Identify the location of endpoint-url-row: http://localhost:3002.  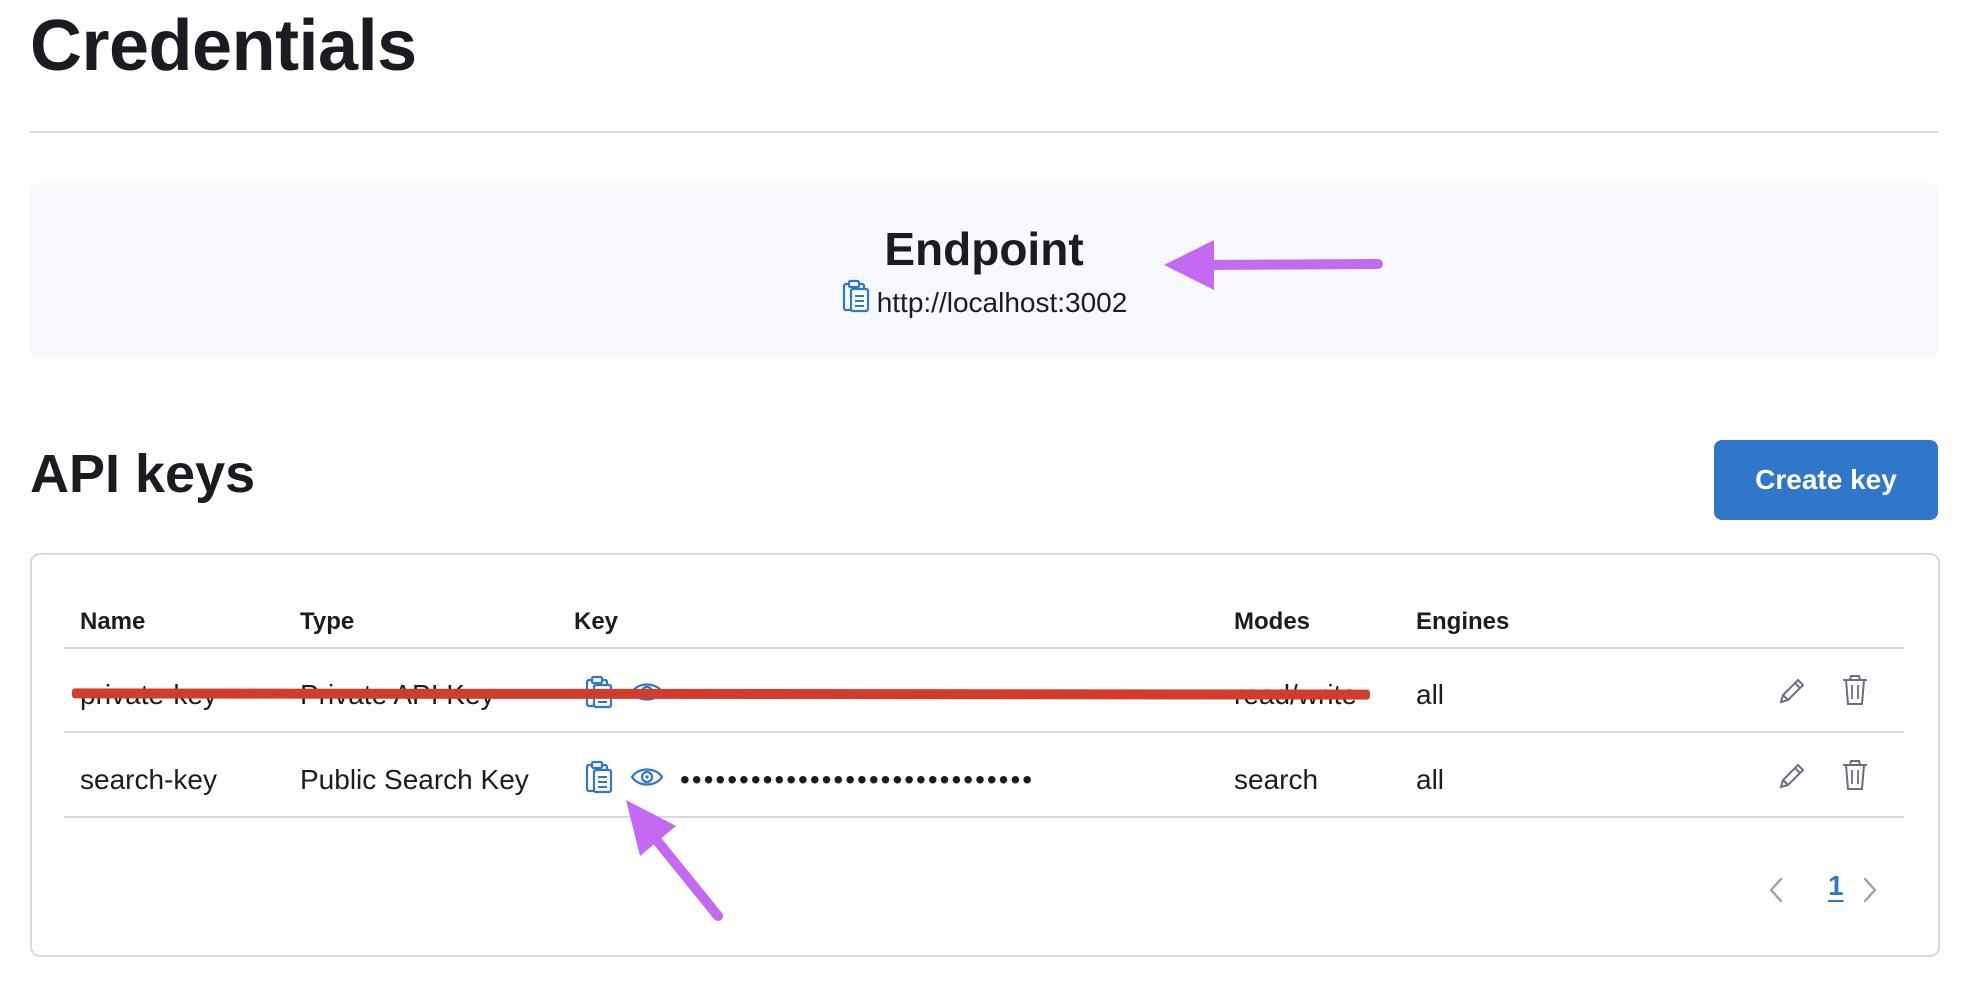
(984, 302).